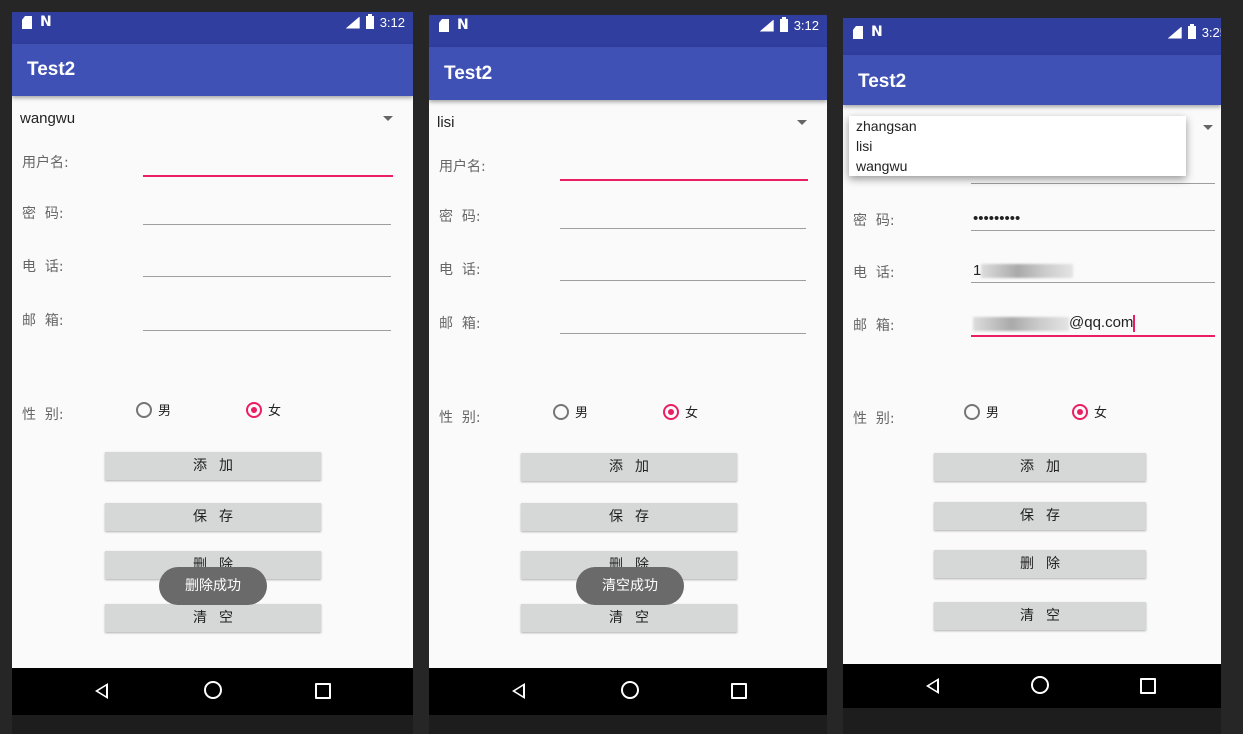 Image resolution: width=1243 pixels, height=734 pixels. I want to click on toast-message: 删除成功, so click(213, 586).